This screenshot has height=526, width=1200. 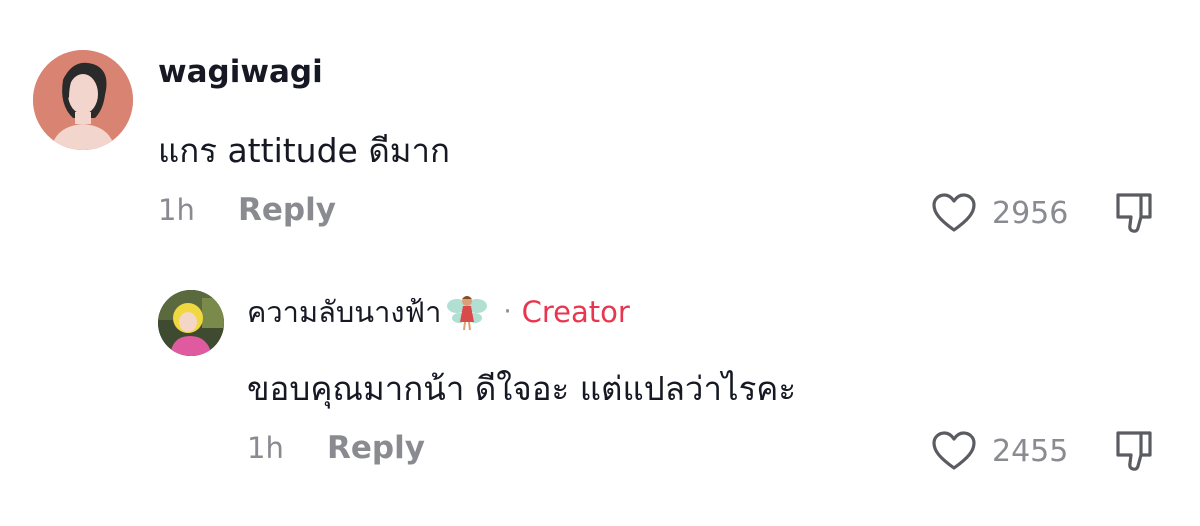 What do you see at coordinates (522, 388) in the screenshot?
I see `reply-text: ขอบคุณมากน้า ดีใจอะ แต่แปลว่าไรคะ` at bounding box center [522, 388].